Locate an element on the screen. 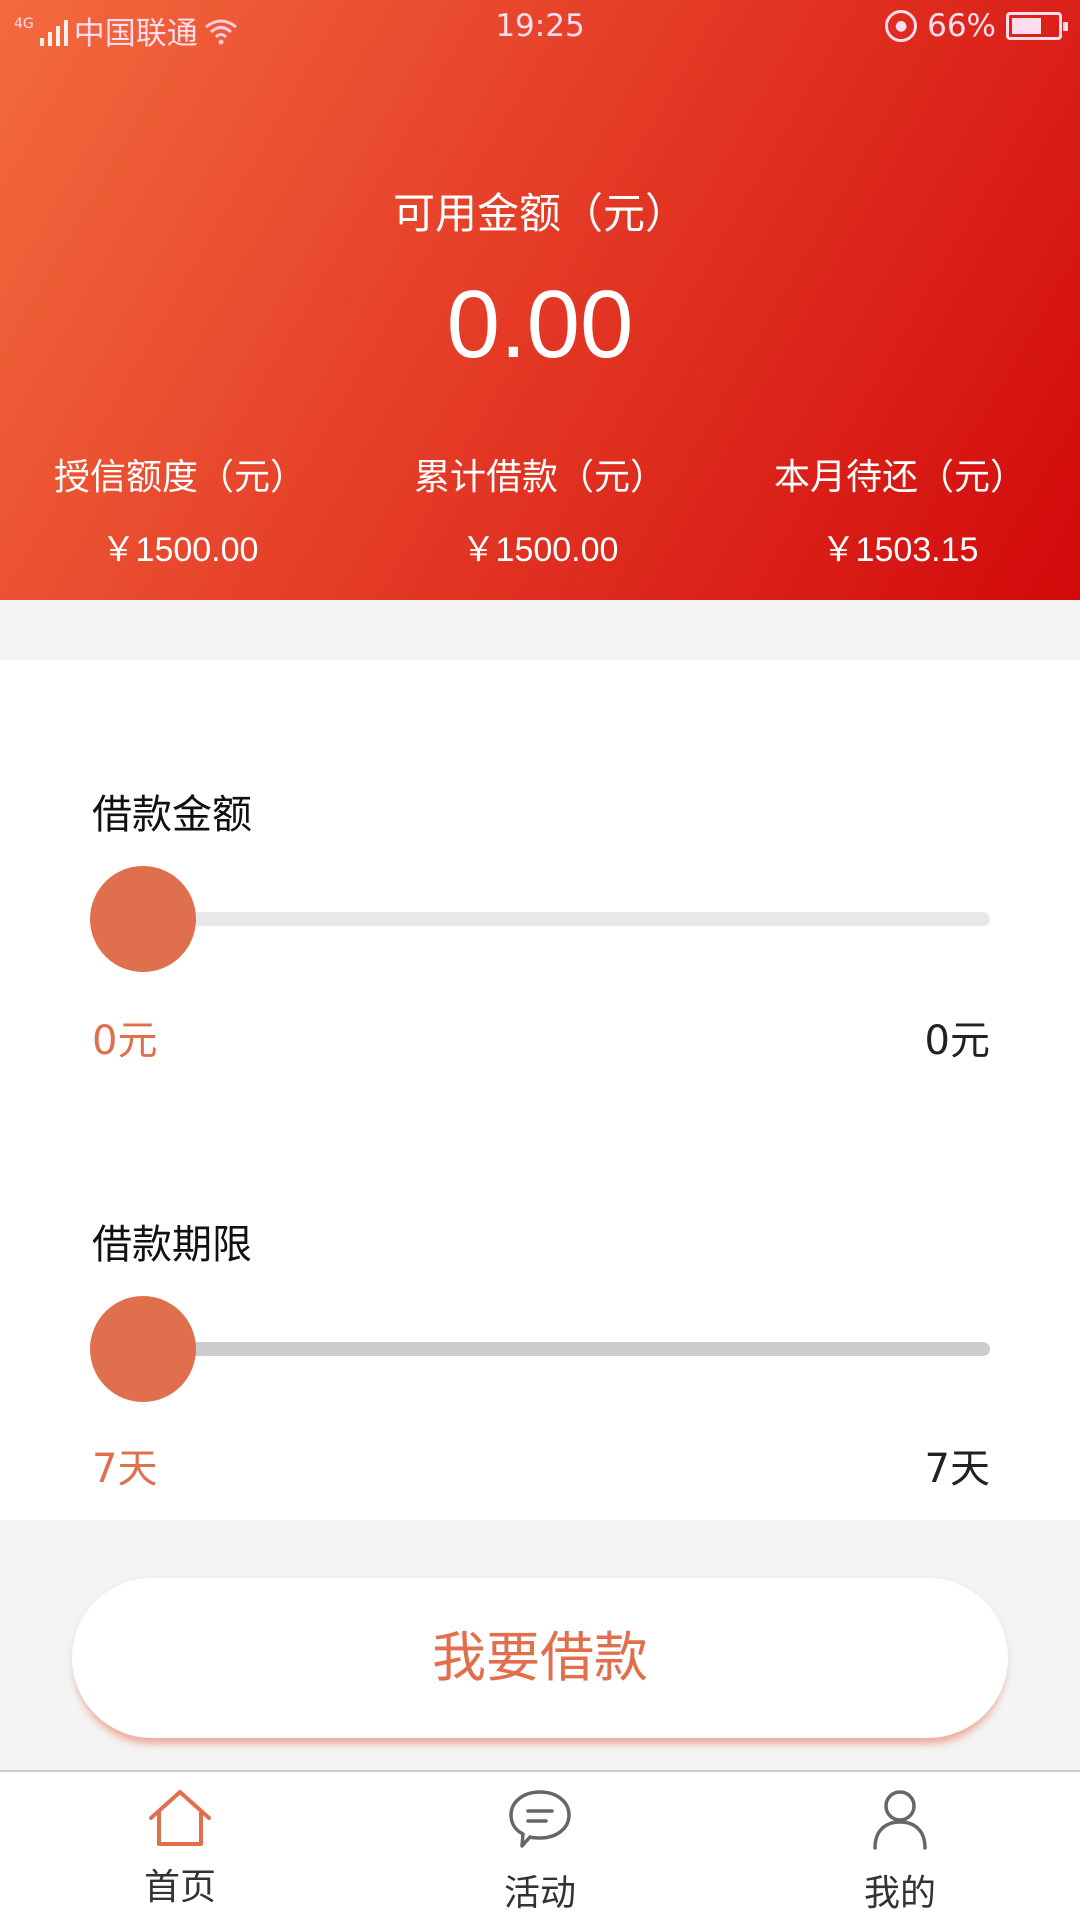  borrow-button: 我要借款 is located at coordinates (540, 1658).